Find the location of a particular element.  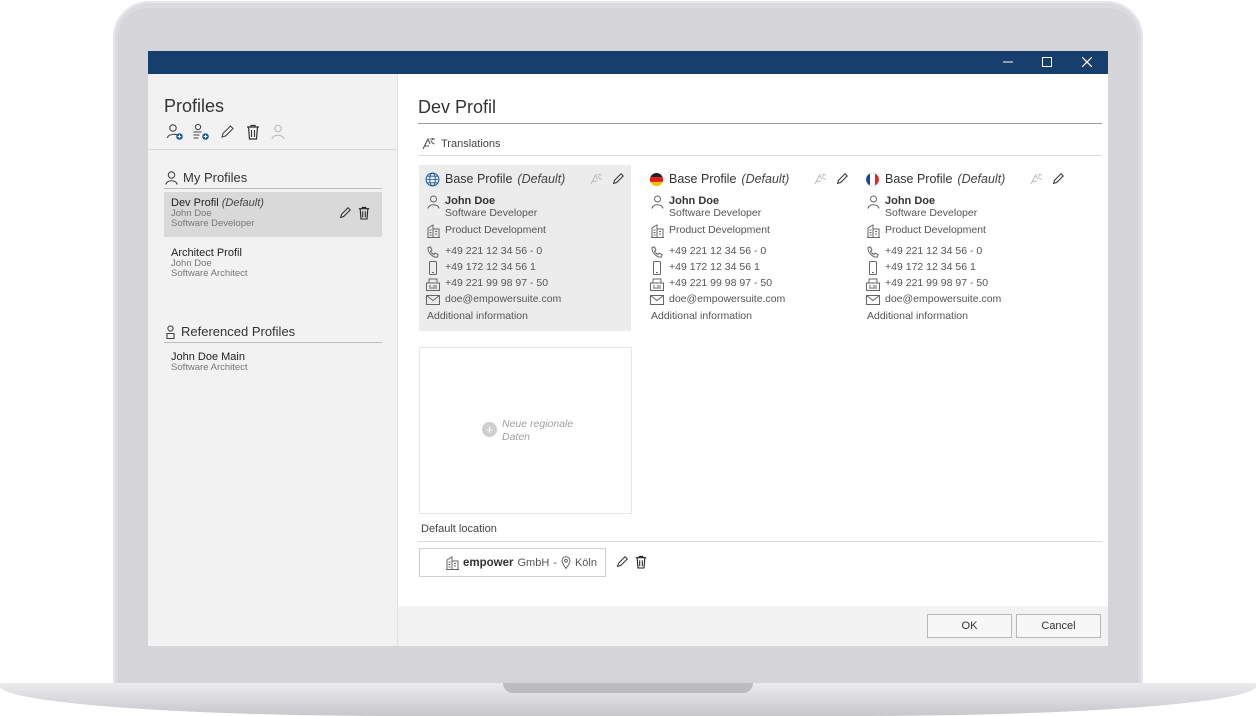

new-regional-data-tile: + Neue regionale Daten is located at coordinates (525, 430).